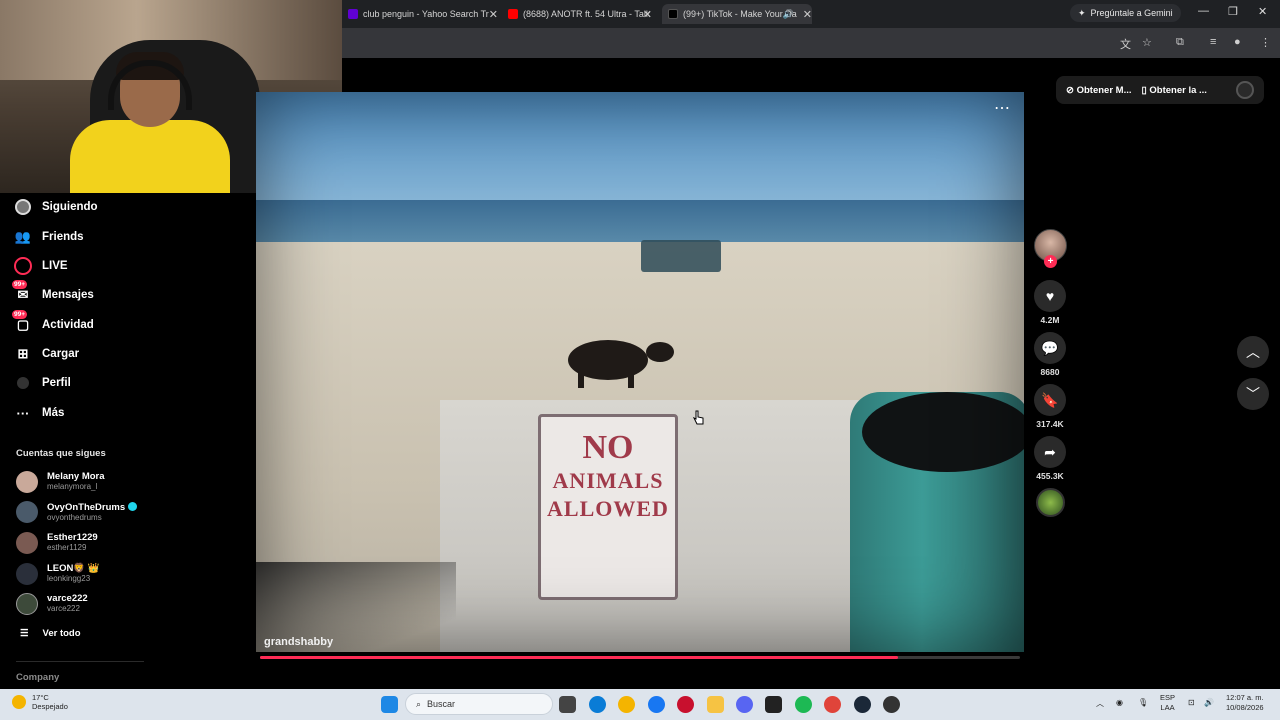  I want to click on sidebar-item-cargar: ⊞ Cargar, so click(47, 354).